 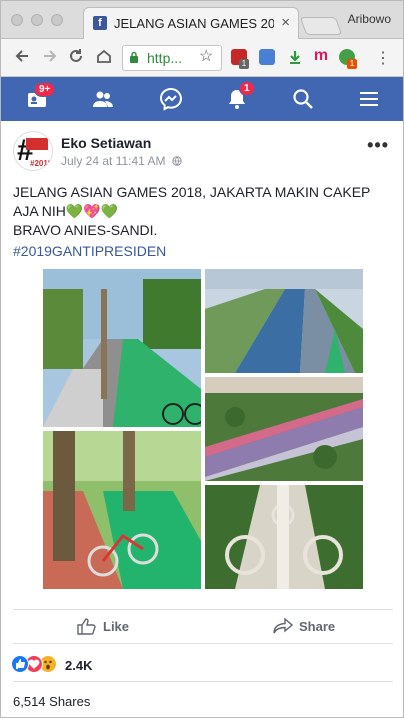 What do you see at coordinates (116, 626) in the screenshot?
I see `like-label: Like` at bounding box center [116, 626].